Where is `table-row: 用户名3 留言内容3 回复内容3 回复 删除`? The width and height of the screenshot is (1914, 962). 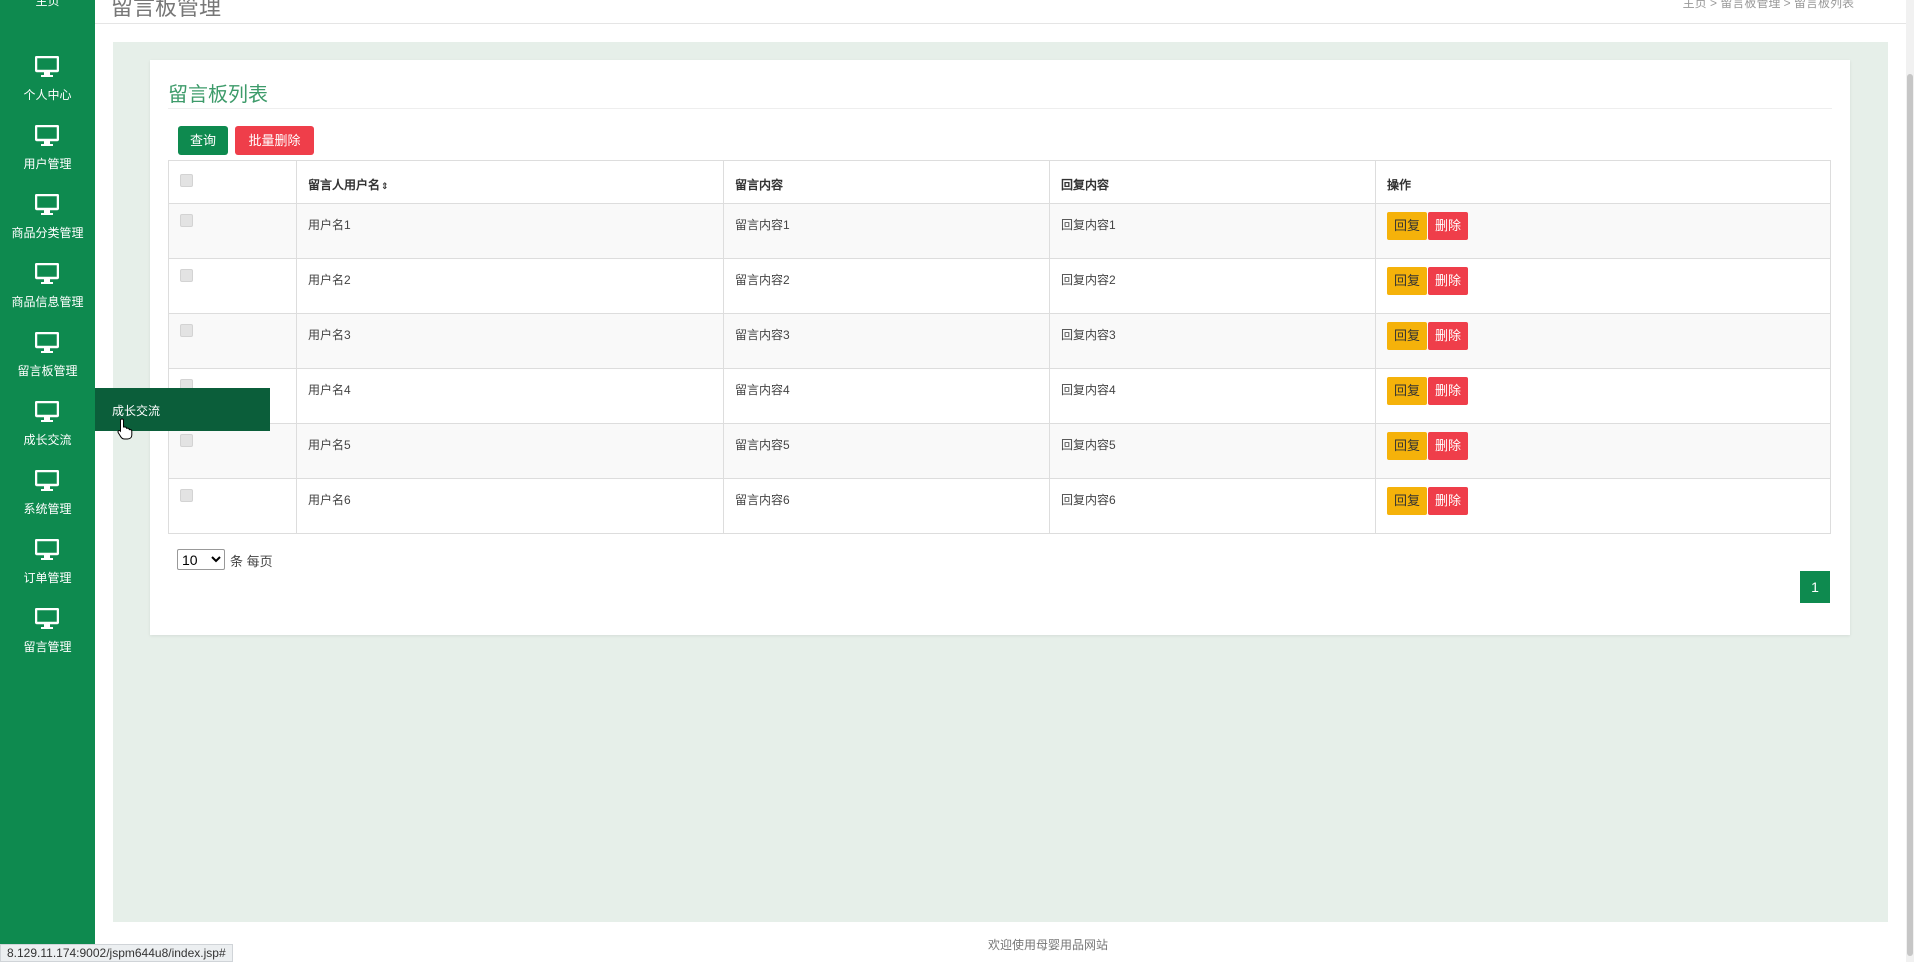 table-row: 用户名3 留言内容3 回复内容3 回复 删除 is located at coordinates (999, 341).